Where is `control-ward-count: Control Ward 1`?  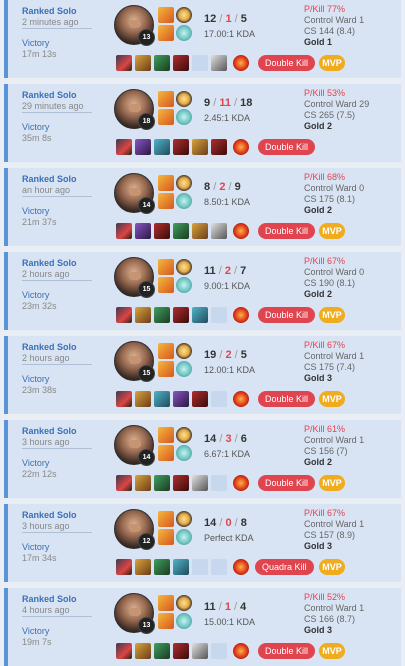
control-ward-count: Control Ward 1 is located at coordinates (334, 608).